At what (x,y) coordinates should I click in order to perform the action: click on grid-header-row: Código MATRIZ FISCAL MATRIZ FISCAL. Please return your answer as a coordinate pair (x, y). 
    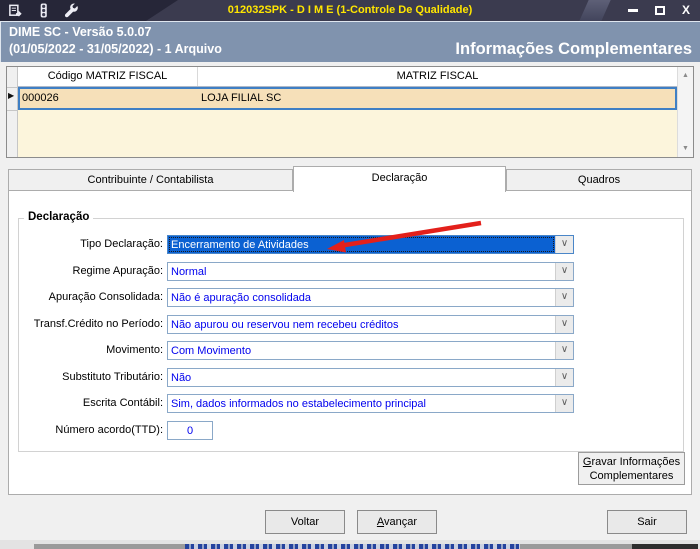
    Looking at the image, I should click on (347, 77).